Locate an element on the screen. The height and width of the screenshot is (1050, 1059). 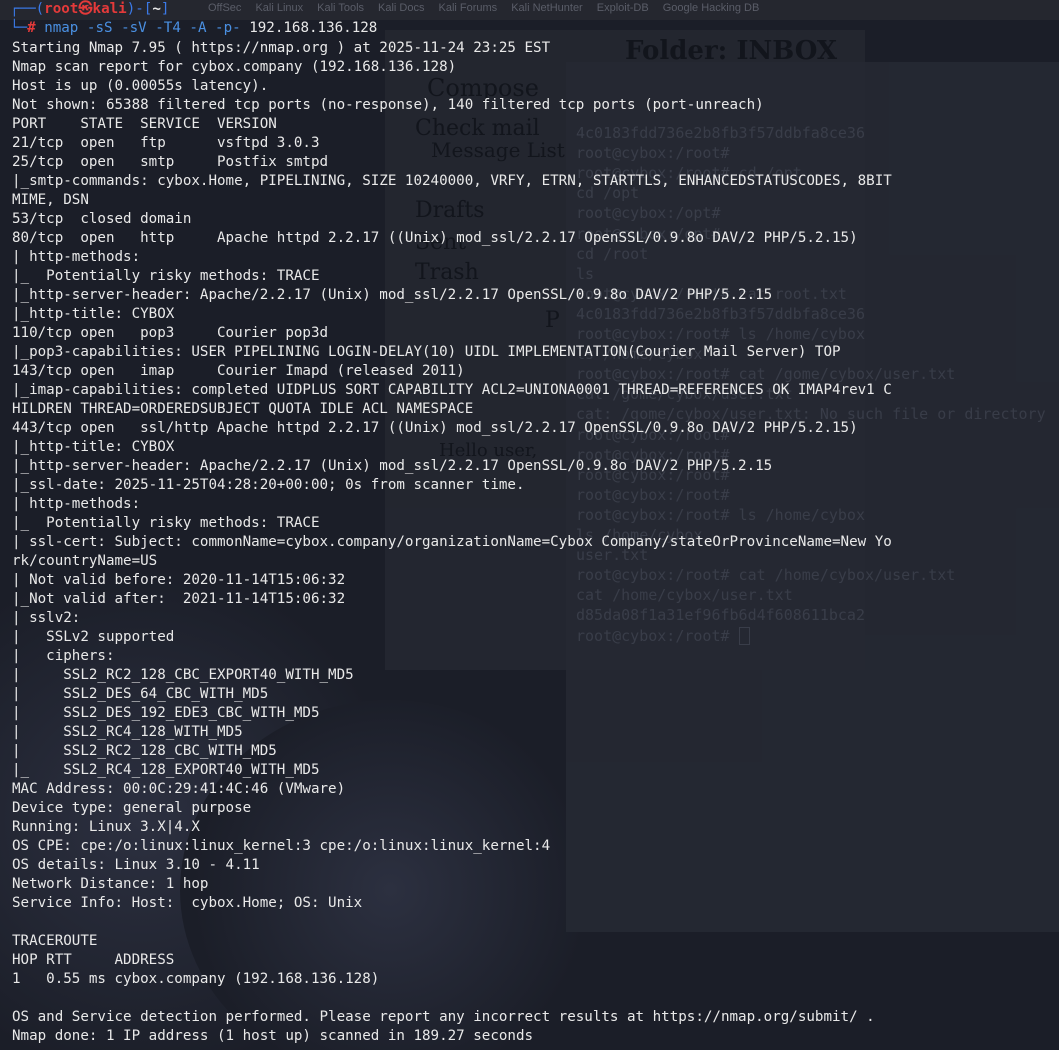
command-args: -sS -sV -T4 -A -p- is located at coordinates (164, 28).